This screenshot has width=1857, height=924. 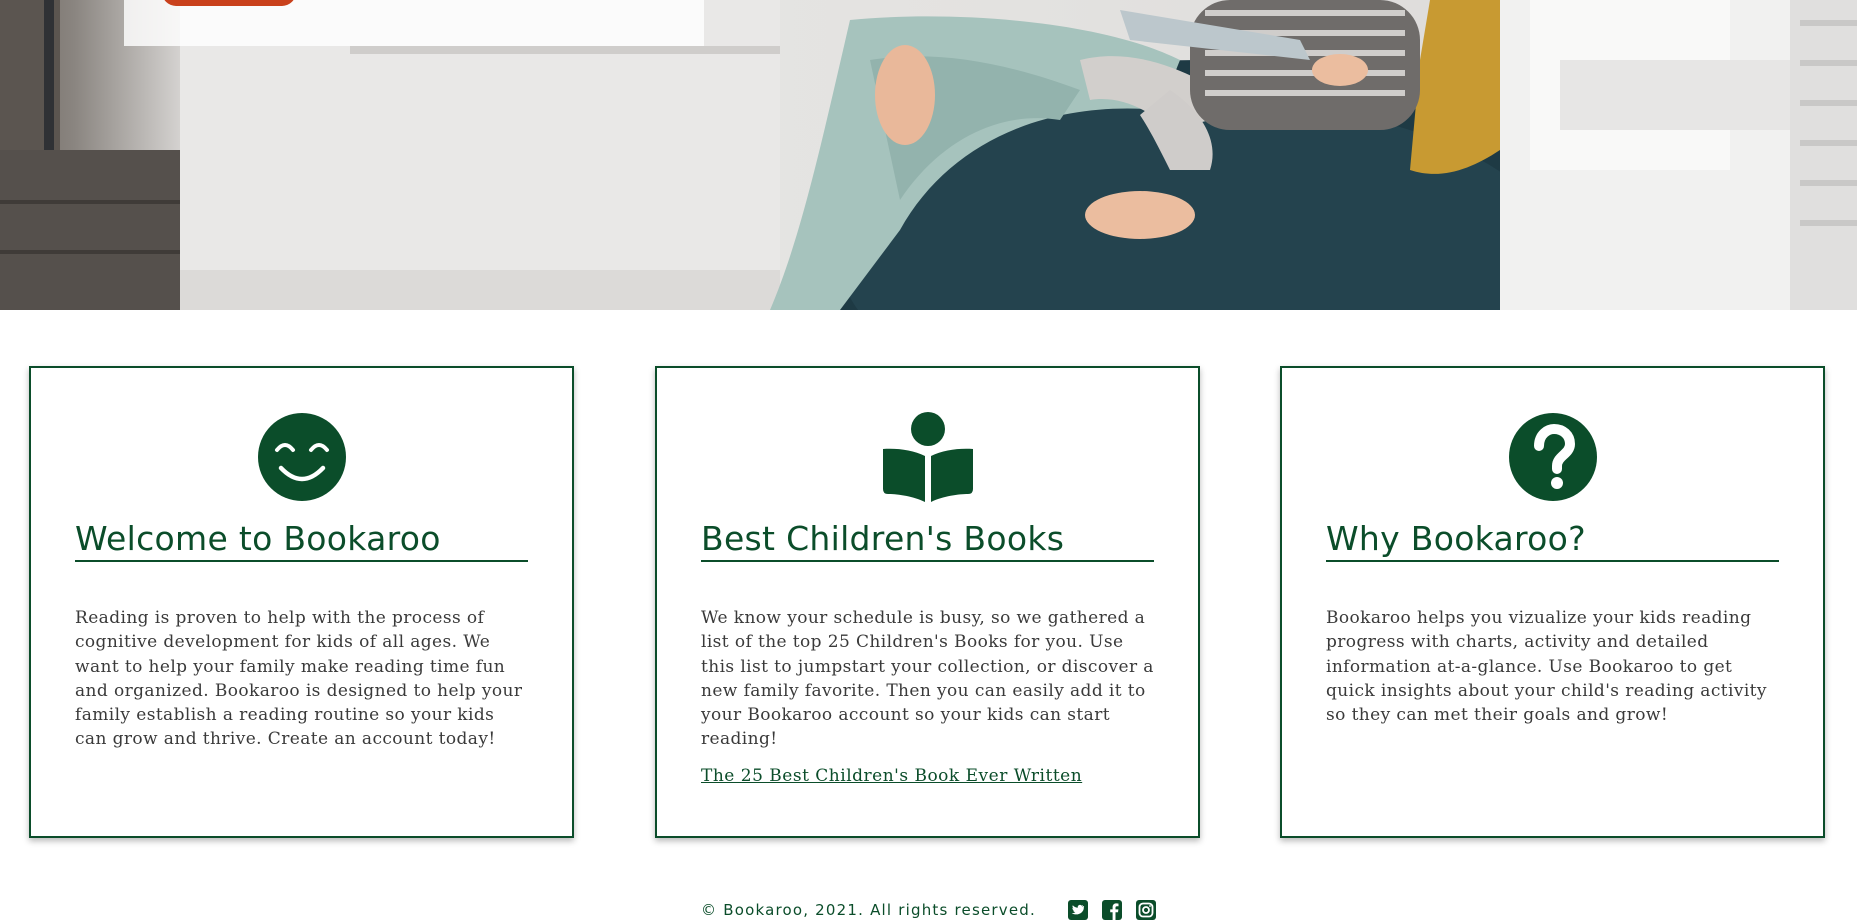 I want to click on footer: © Bookaroo, 2021. All rights reserved., so click(x=928, y=910).